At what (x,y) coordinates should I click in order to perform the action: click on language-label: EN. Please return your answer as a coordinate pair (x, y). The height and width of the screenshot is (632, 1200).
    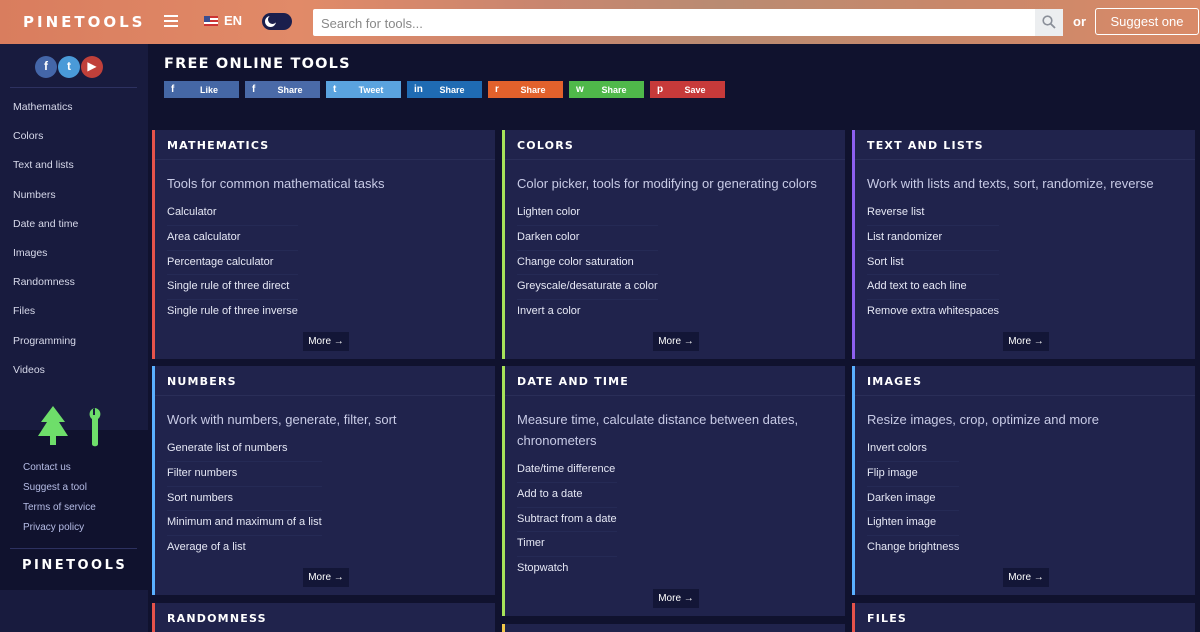
    Looking at the image, I should click on (233, 20).